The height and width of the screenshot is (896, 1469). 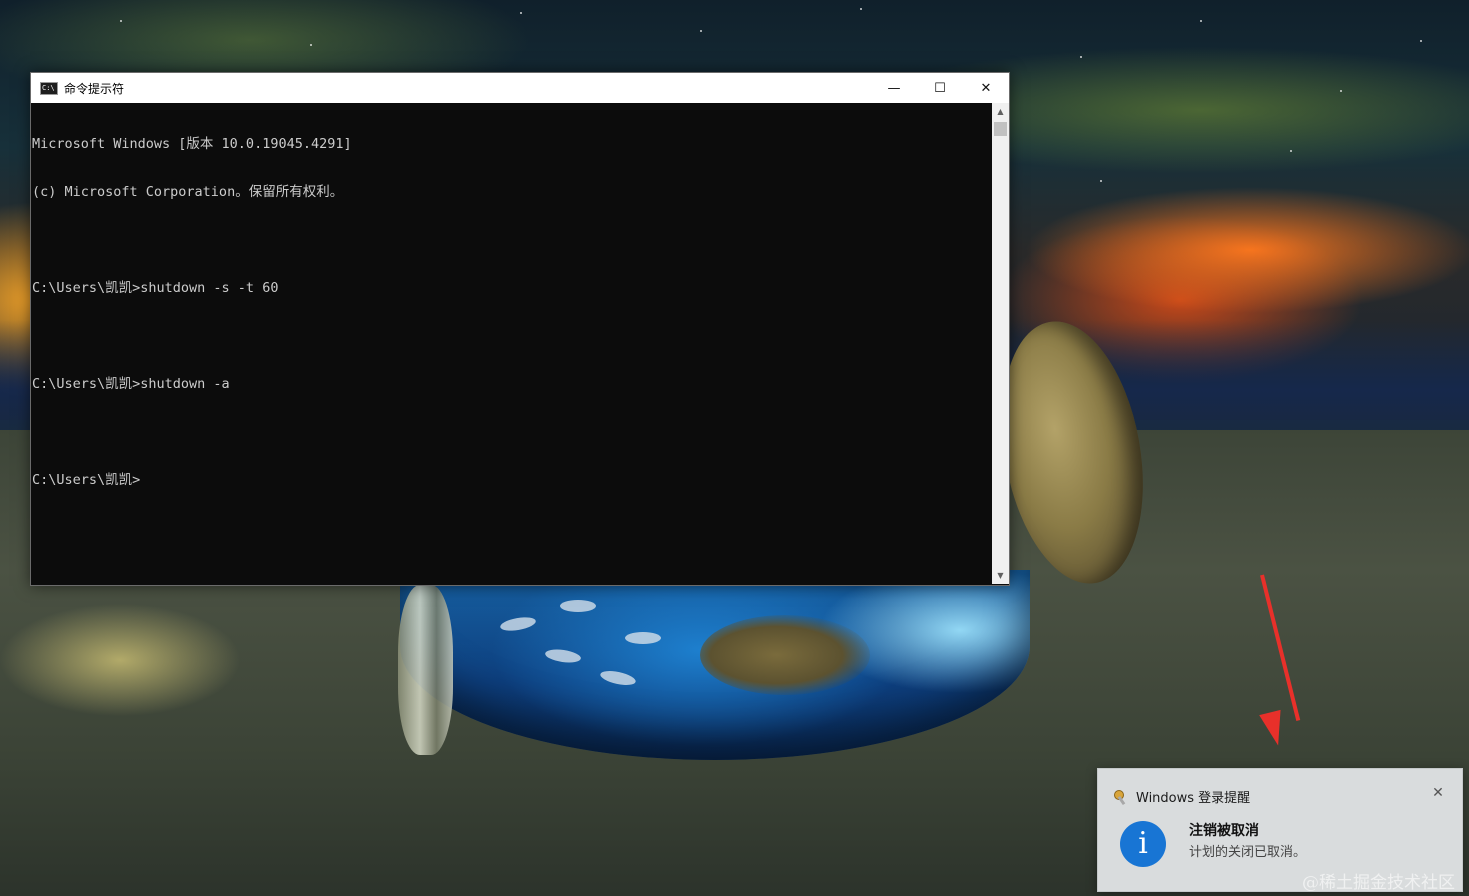 What do you see at coordinates (192, 144) in the screenshot?
I see `console-line: Microsoft Windows [版本 10.0.19045.4291]` at bounding box center [192, 144].